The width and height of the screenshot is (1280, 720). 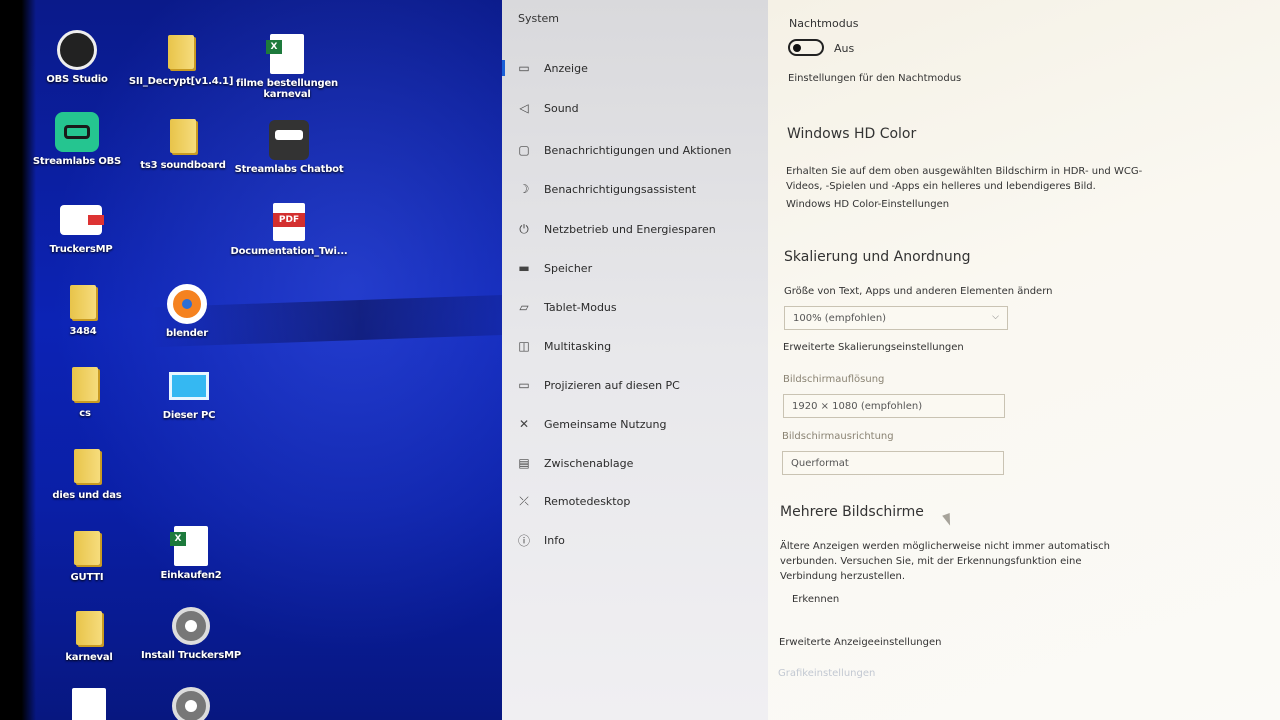 I want to click on desktop-icon-streamlabs-obs: Streamlabs OBS, so click(x=77, y=138).